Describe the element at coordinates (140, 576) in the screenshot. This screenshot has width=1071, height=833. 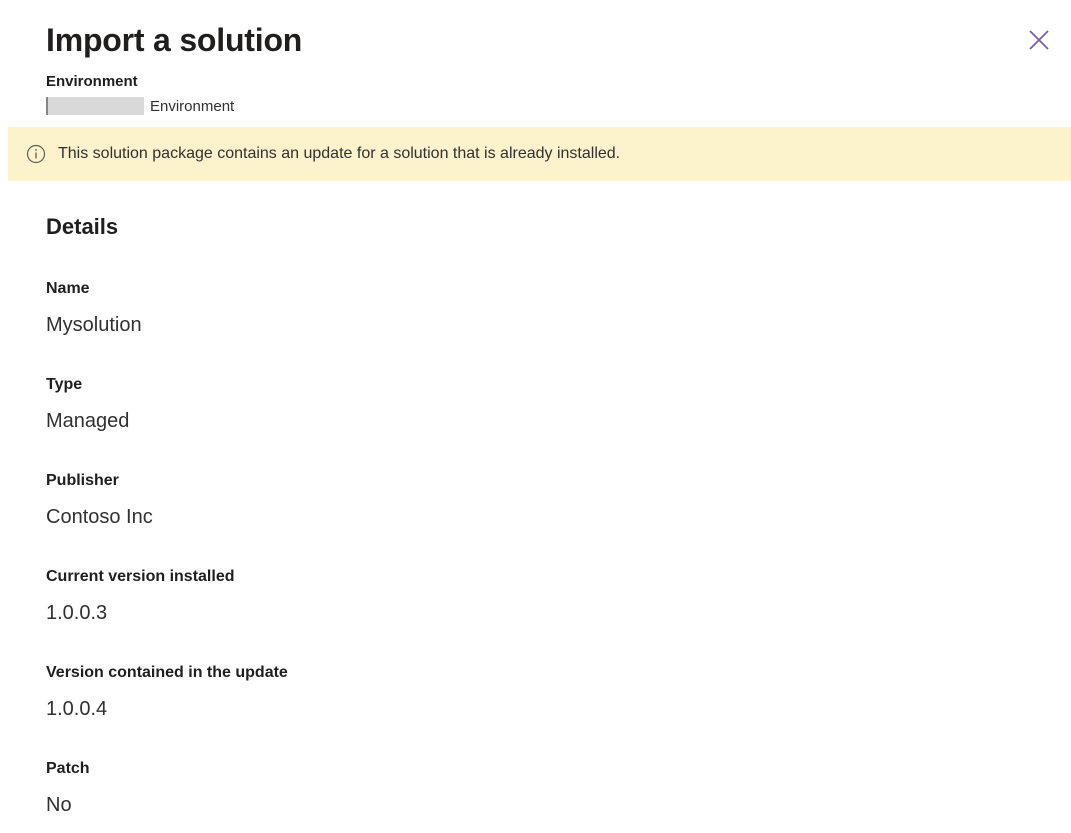
I see `field-label: Current version installed` at that location.